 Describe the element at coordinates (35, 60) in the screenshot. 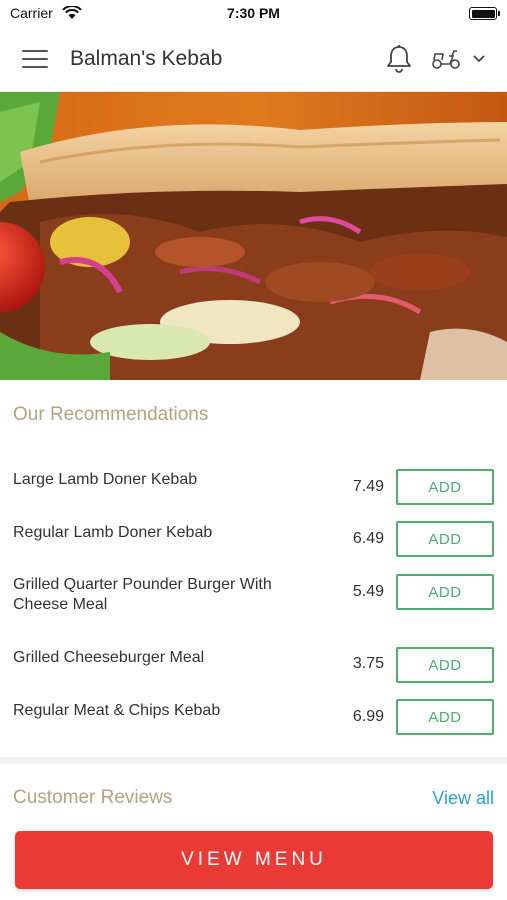

I see `menu-icon` at that location.